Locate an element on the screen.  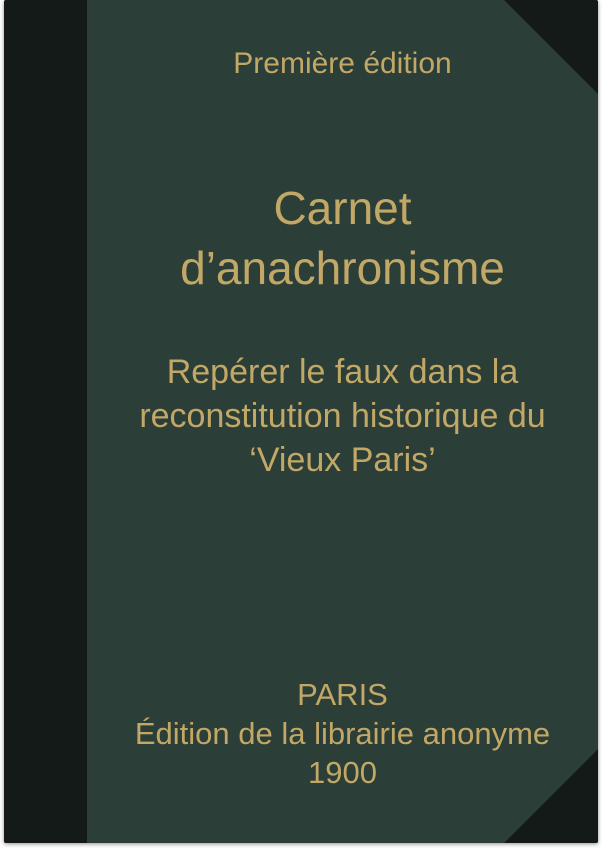
title-line: d’anachronisme is located at coordinates (342, 268).